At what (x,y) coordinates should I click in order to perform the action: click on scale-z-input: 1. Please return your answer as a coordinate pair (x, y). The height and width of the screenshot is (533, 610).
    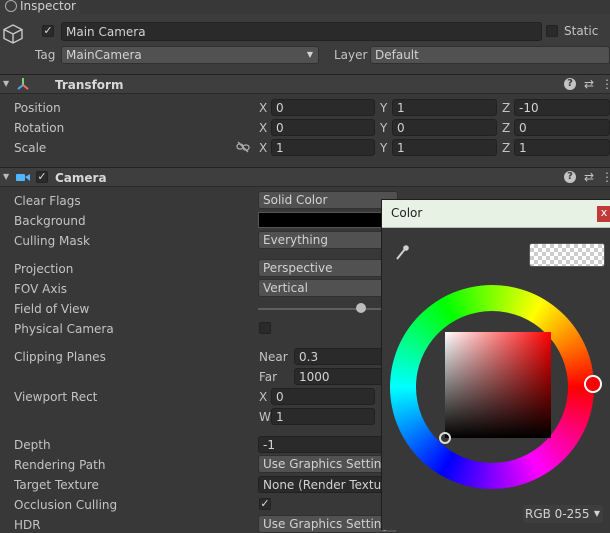
    Looking at the image, I should click on (562, 147).